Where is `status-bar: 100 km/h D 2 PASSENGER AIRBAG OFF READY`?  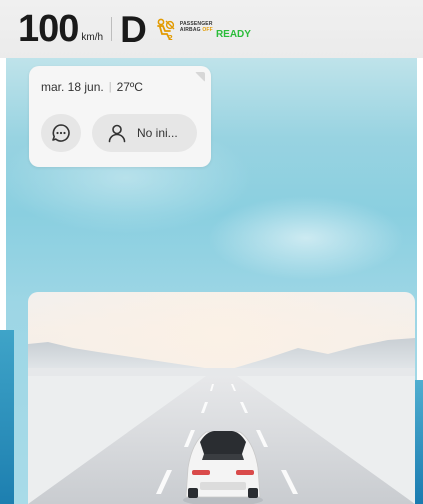 status-bar: 100 km/h D 2 PASSENGER AIRBAG OFF READY is located at coordinates (211, 29).